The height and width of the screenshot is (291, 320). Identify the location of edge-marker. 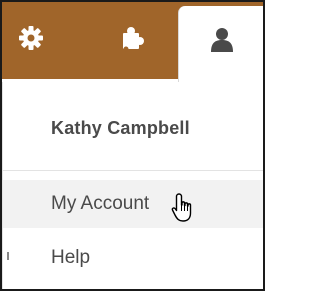
(8, 256).